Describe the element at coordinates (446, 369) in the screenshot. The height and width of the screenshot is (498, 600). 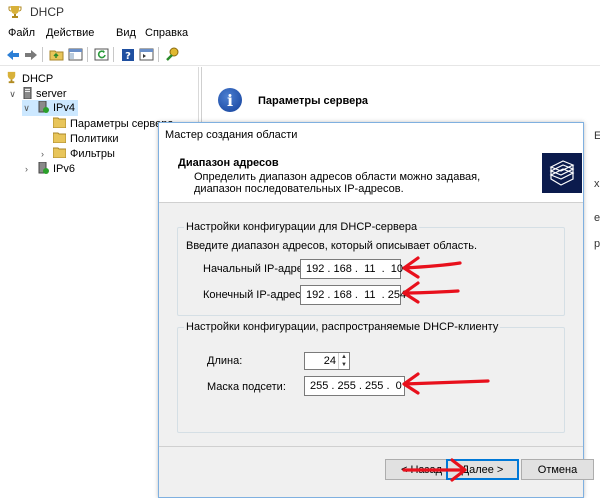
I see `annotation-arrows` at that location.